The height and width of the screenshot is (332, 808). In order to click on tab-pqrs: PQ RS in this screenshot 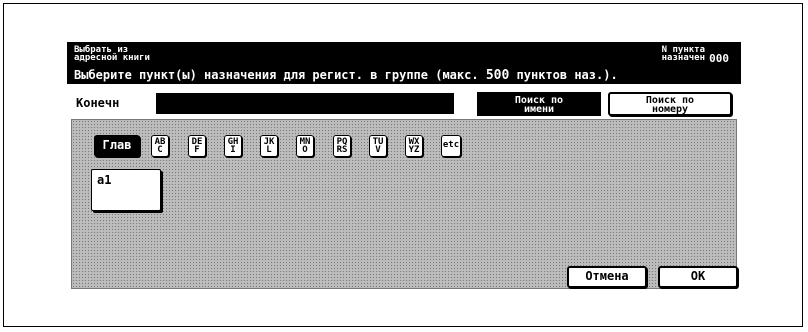, I will do `click(342, 146)`.